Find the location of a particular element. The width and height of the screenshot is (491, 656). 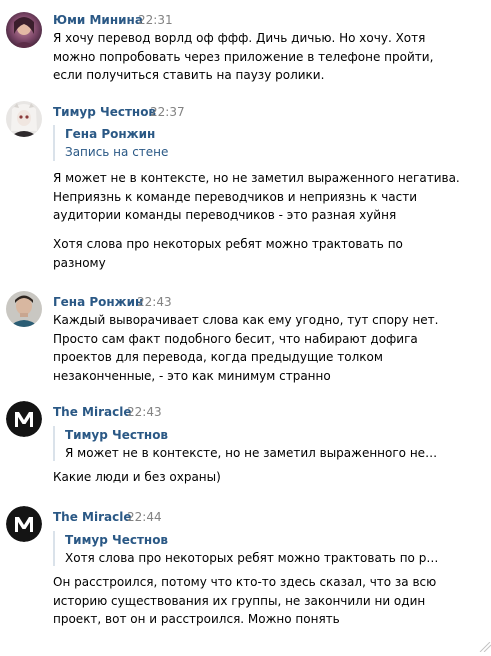

resize-grip-icon is located at coordinates (485, 647).